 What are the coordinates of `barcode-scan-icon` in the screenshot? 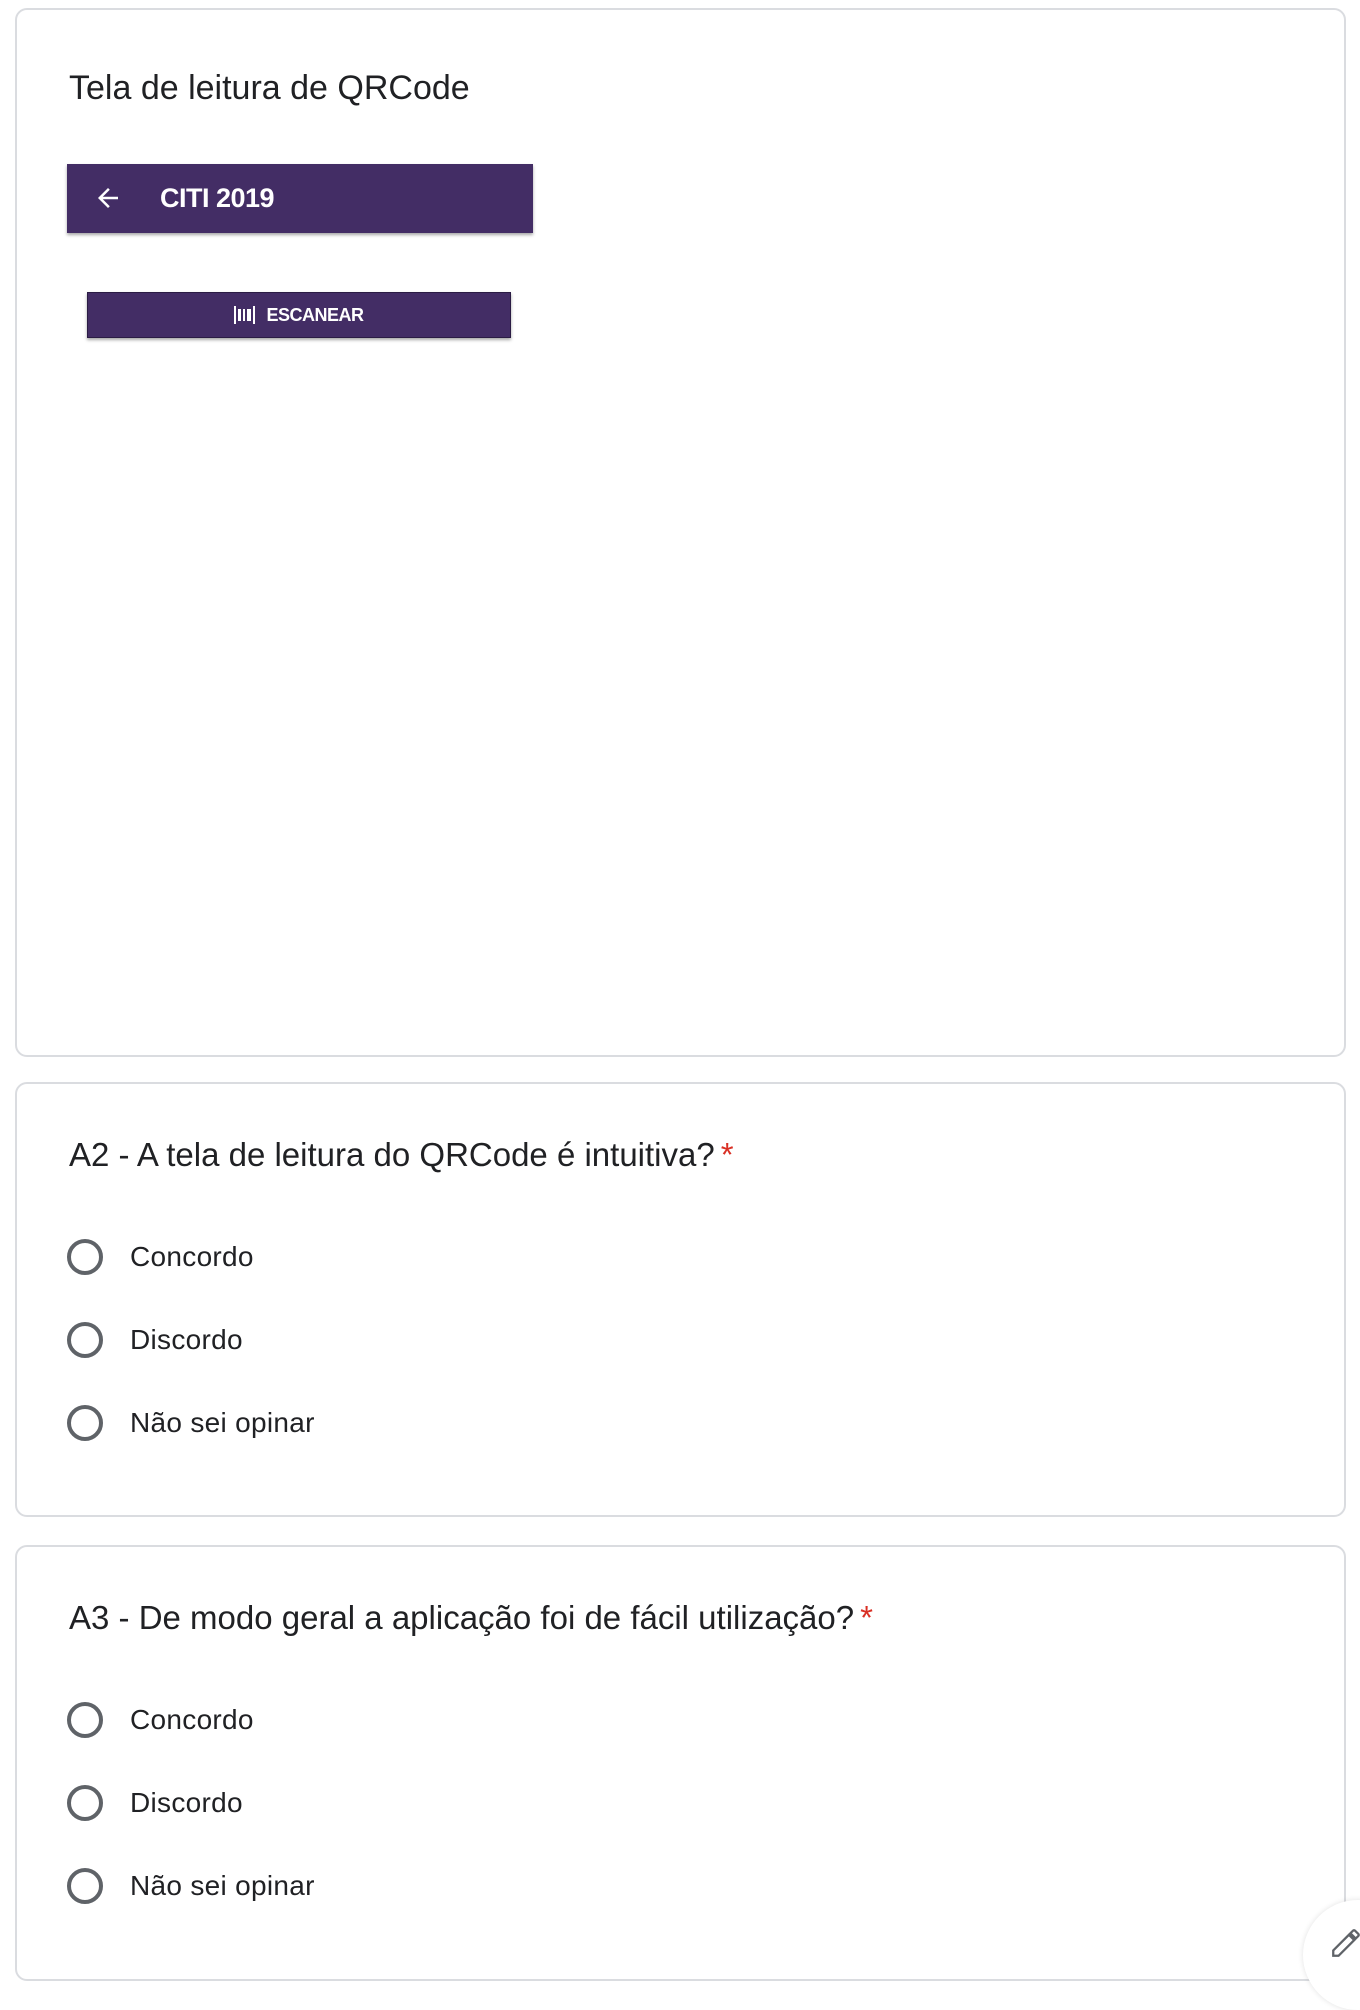 It's located at (245, 315).